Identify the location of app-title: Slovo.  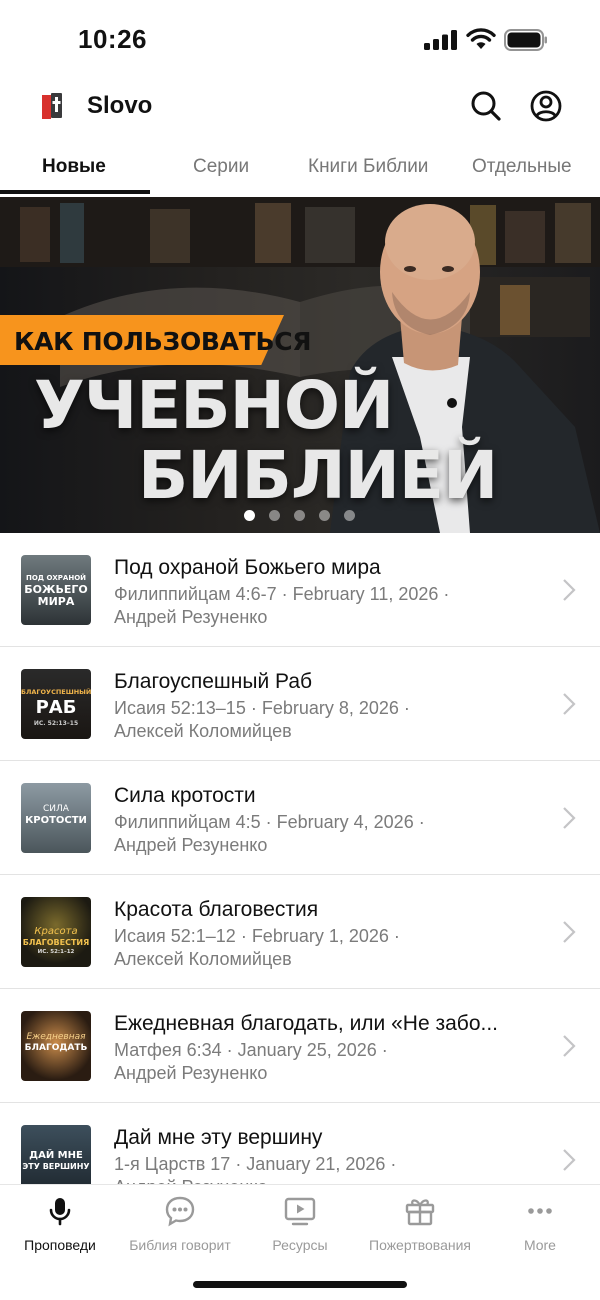
(120, 105).